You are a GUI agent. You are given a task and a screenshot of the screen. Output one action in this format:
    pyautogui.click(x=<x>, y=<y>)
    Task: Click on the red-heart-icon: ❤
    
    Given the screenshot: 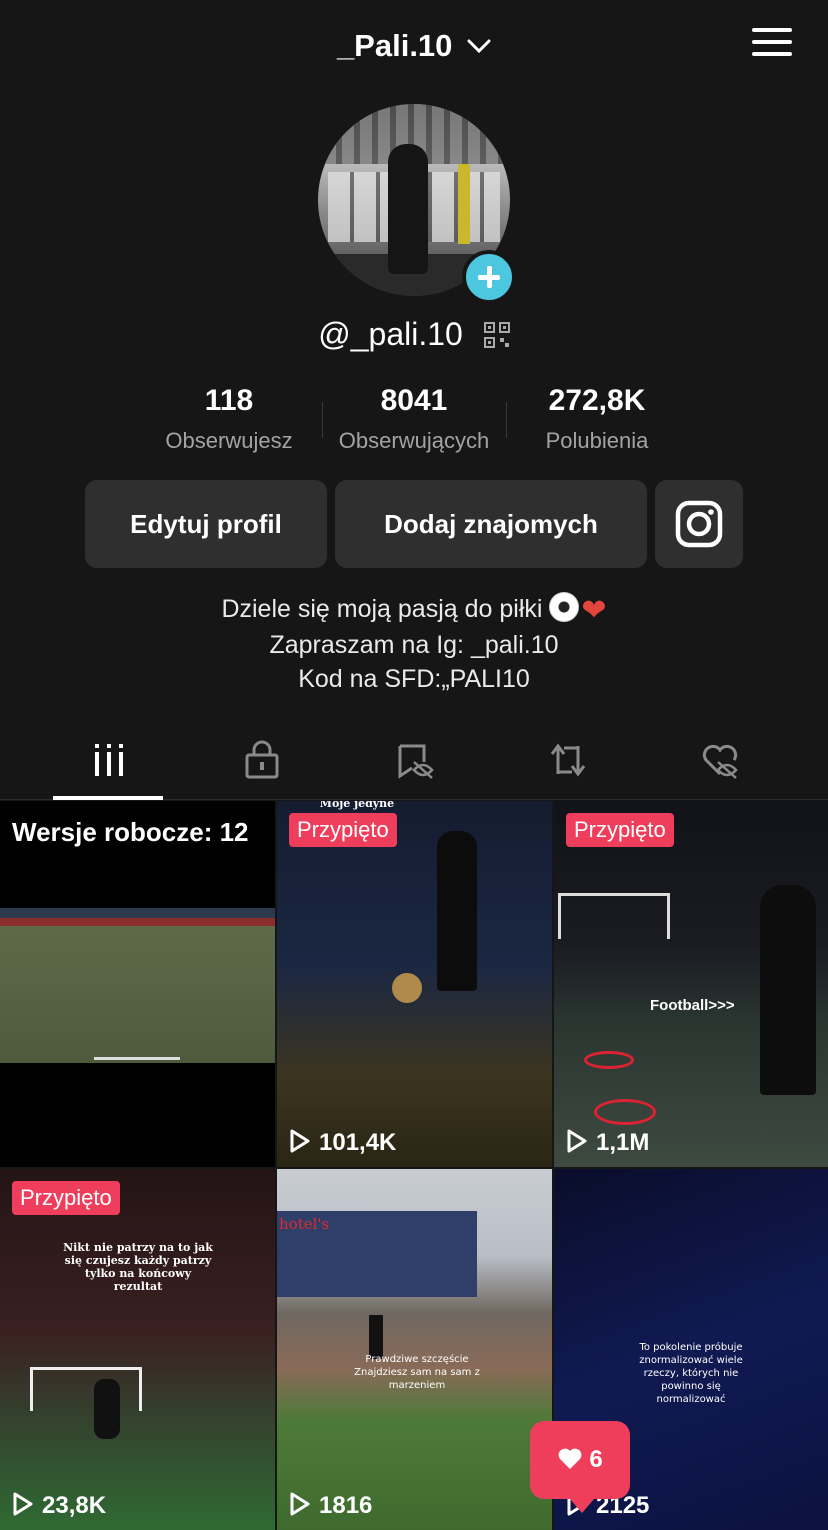 What is the action you would take?
    pyautogui.click(x=594, y=610)
    